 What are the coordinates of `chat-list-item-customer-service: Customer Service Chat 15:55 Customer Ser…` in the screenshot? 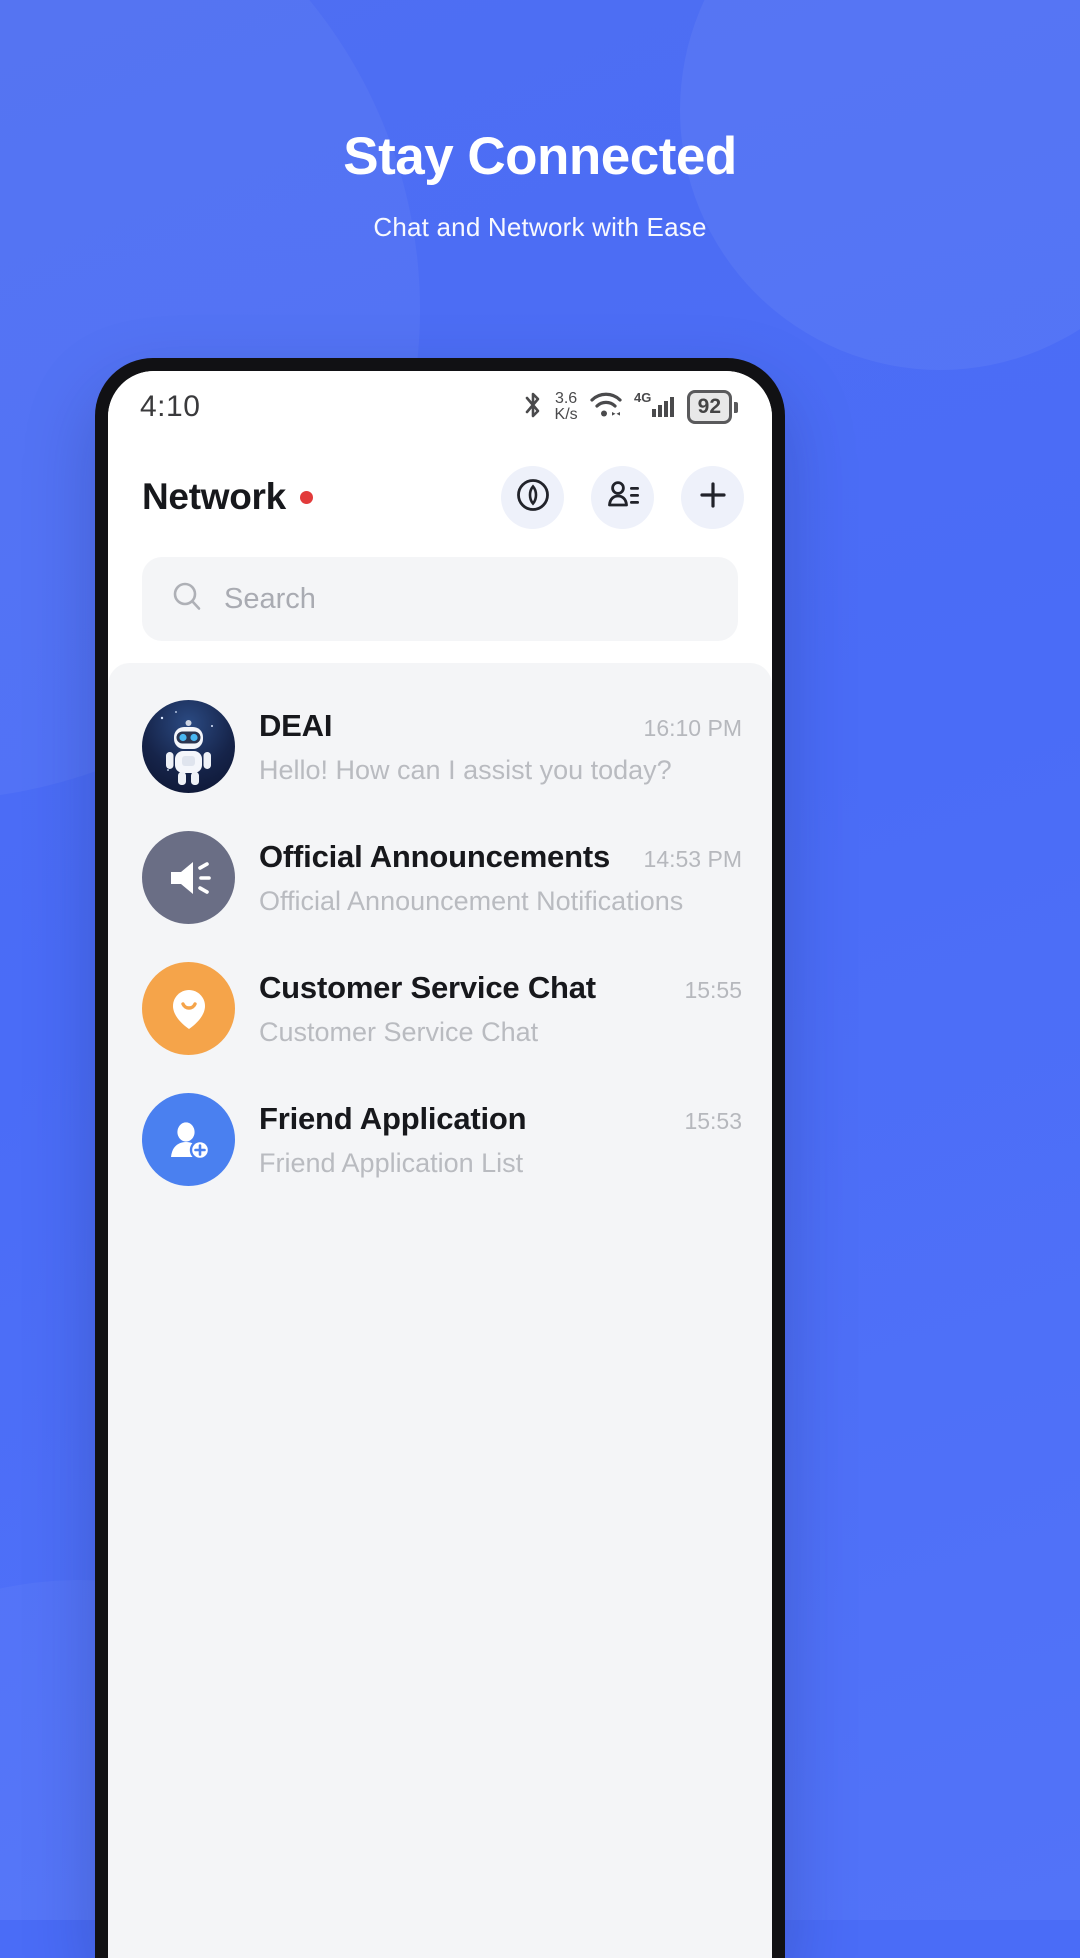 It's located at (440, 1008).